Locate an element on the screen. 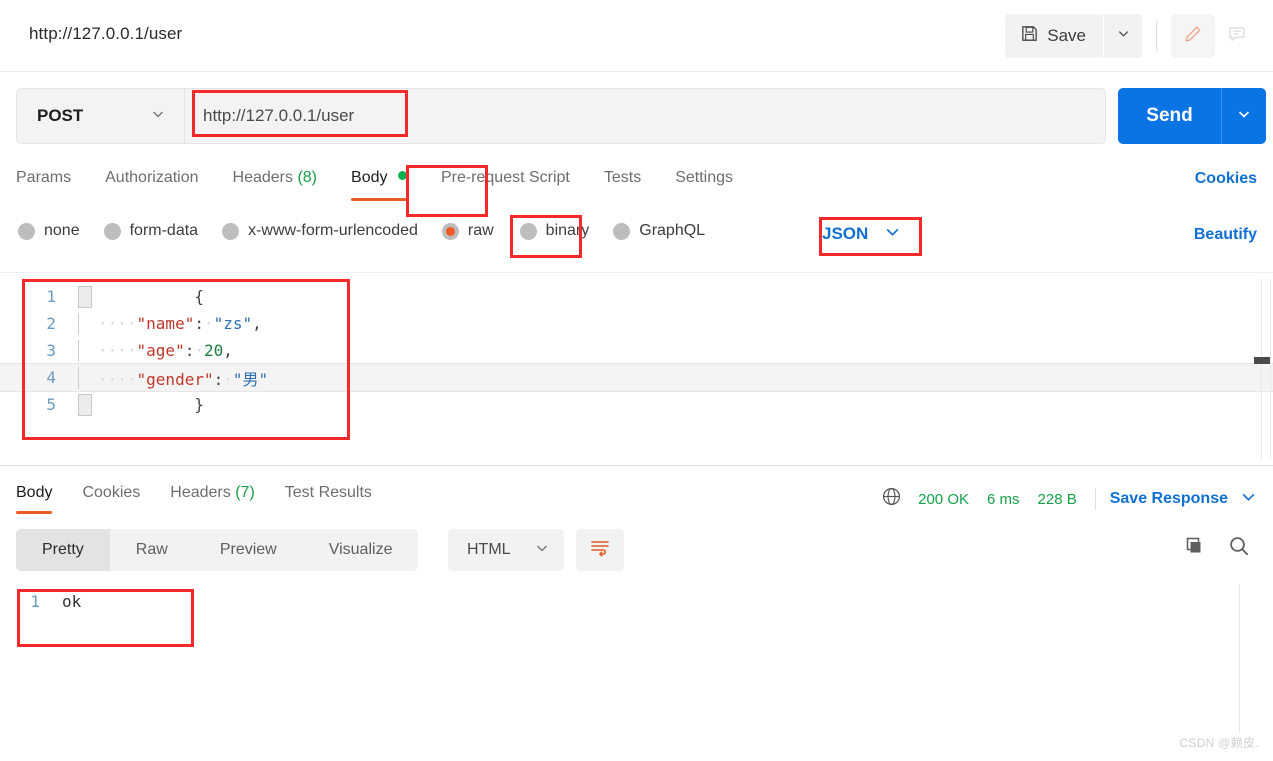 The height and width of the screenshot is (761, 1273). tab-pre-request-script-label: Pre-request Script is located at coordinates (505, 177).